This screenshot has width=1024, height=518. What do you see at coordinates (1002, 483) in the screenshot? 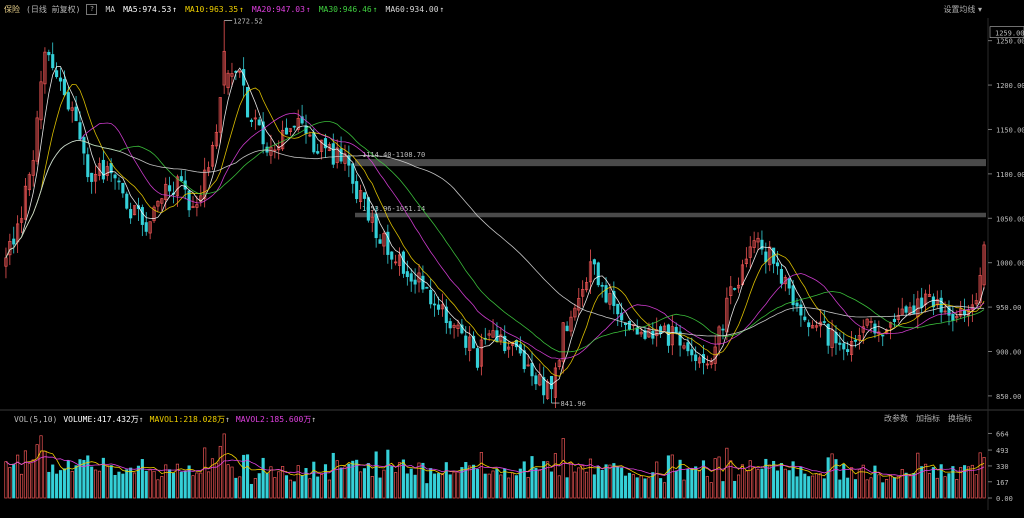
I see `volume-tick-label: 167` at bounding box center [1002, 483].